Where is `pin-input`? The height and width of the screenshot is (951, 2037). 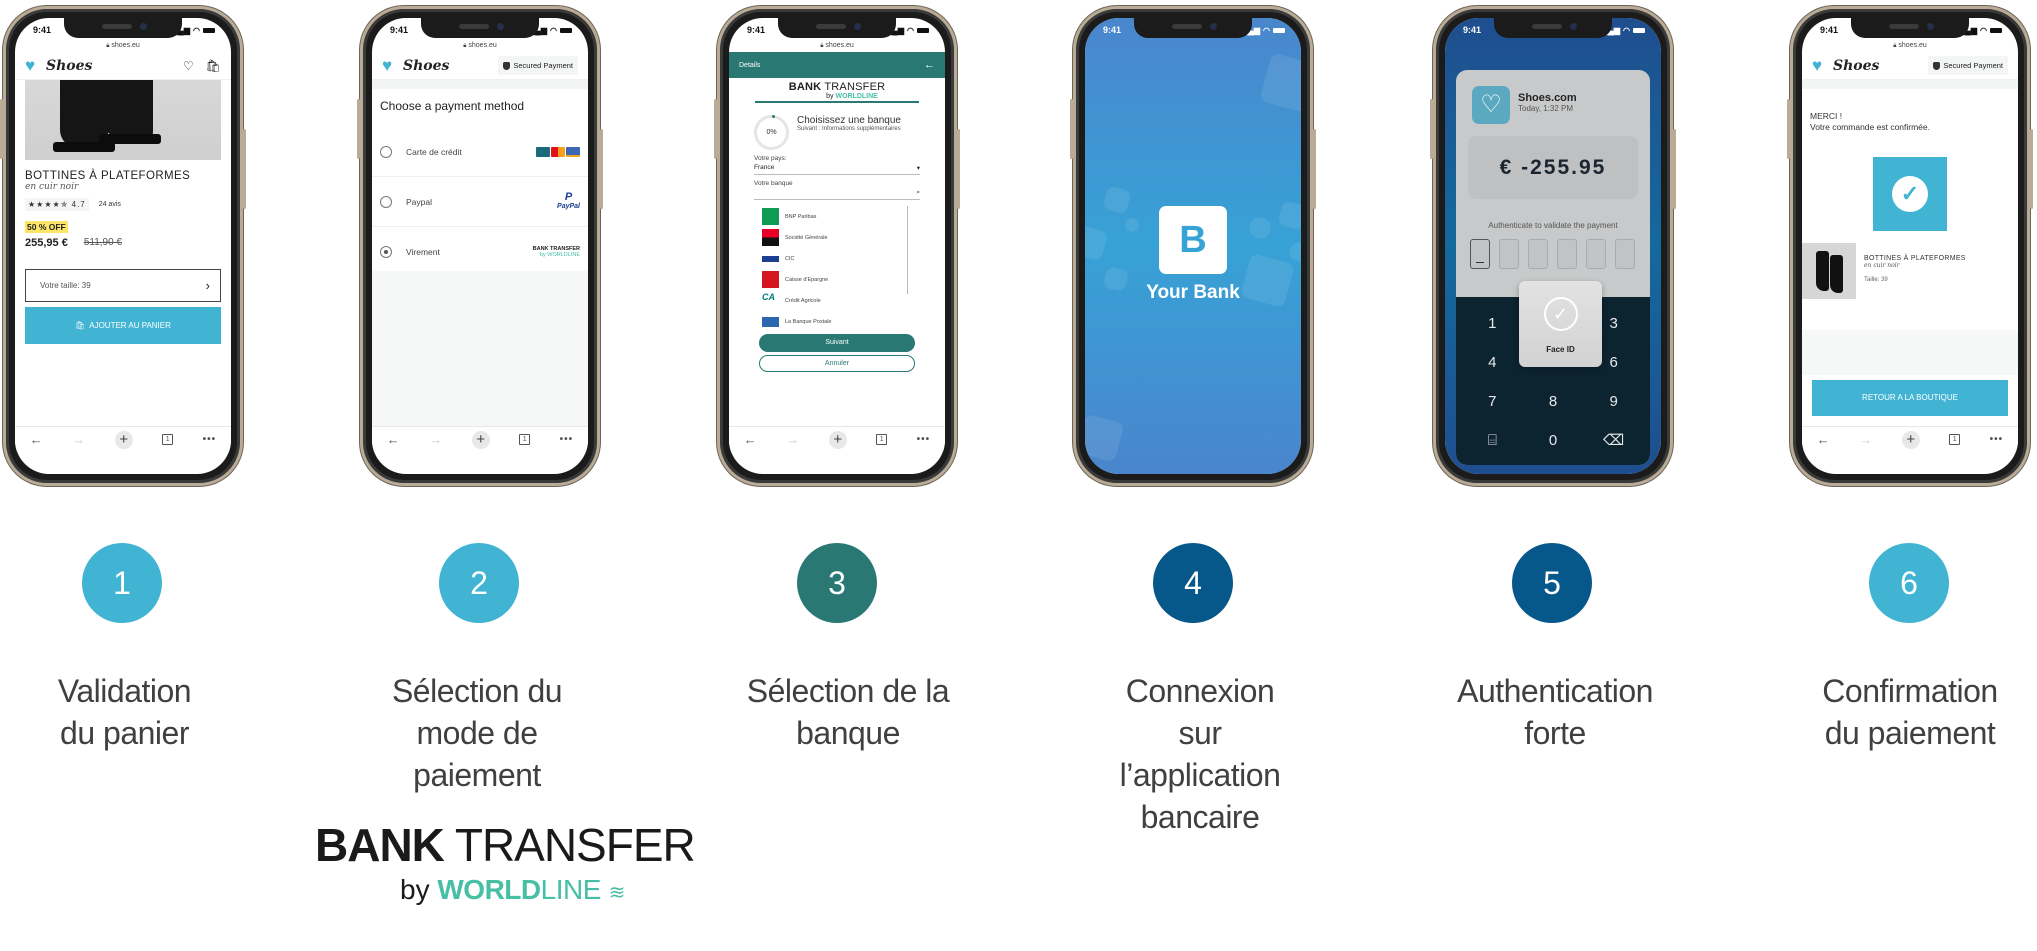 pin-input is located at coordinates (1553, 249).